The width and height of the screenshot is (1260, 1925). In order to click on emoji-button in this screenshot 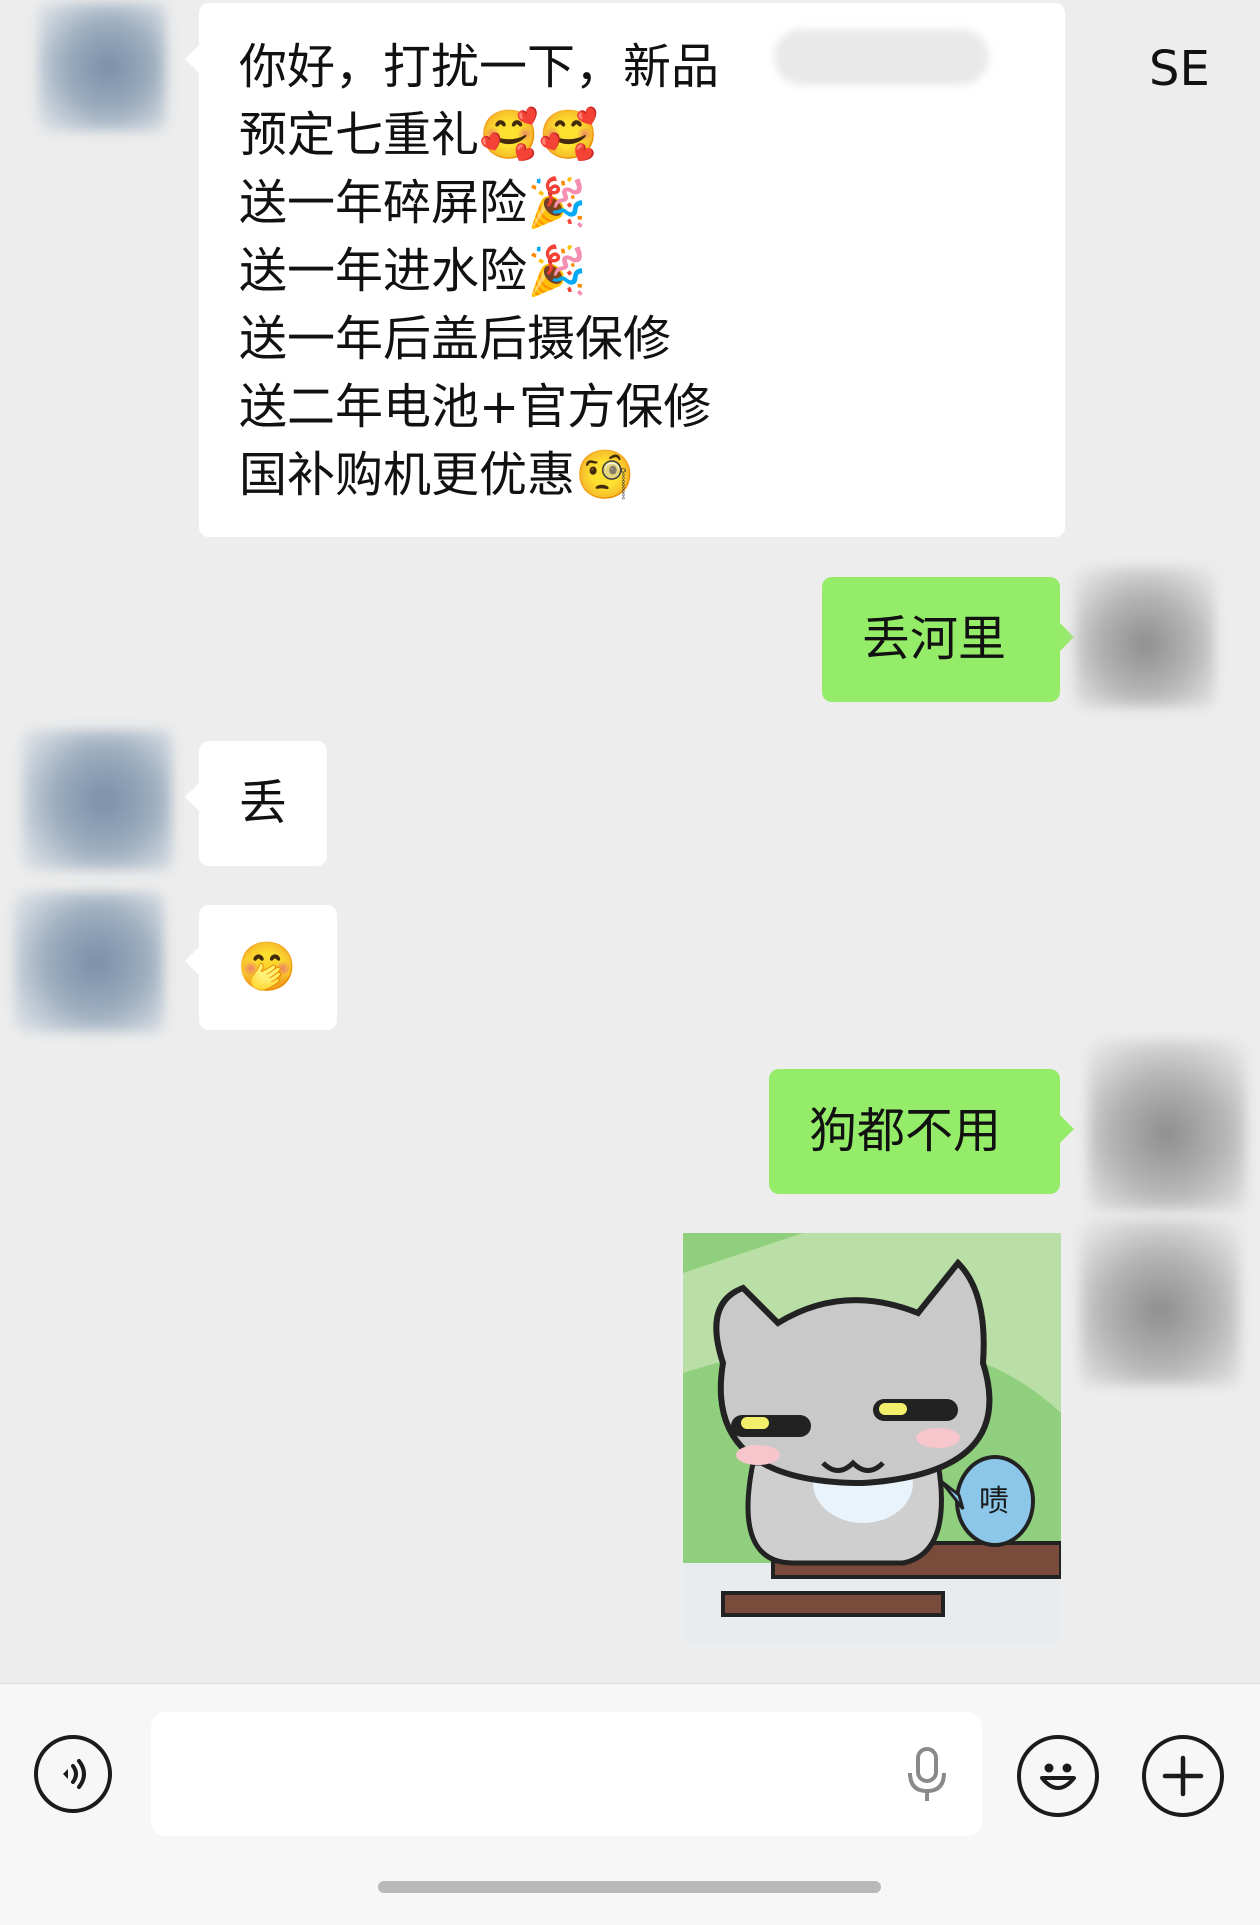, I will do `click(1058, 1776)`.